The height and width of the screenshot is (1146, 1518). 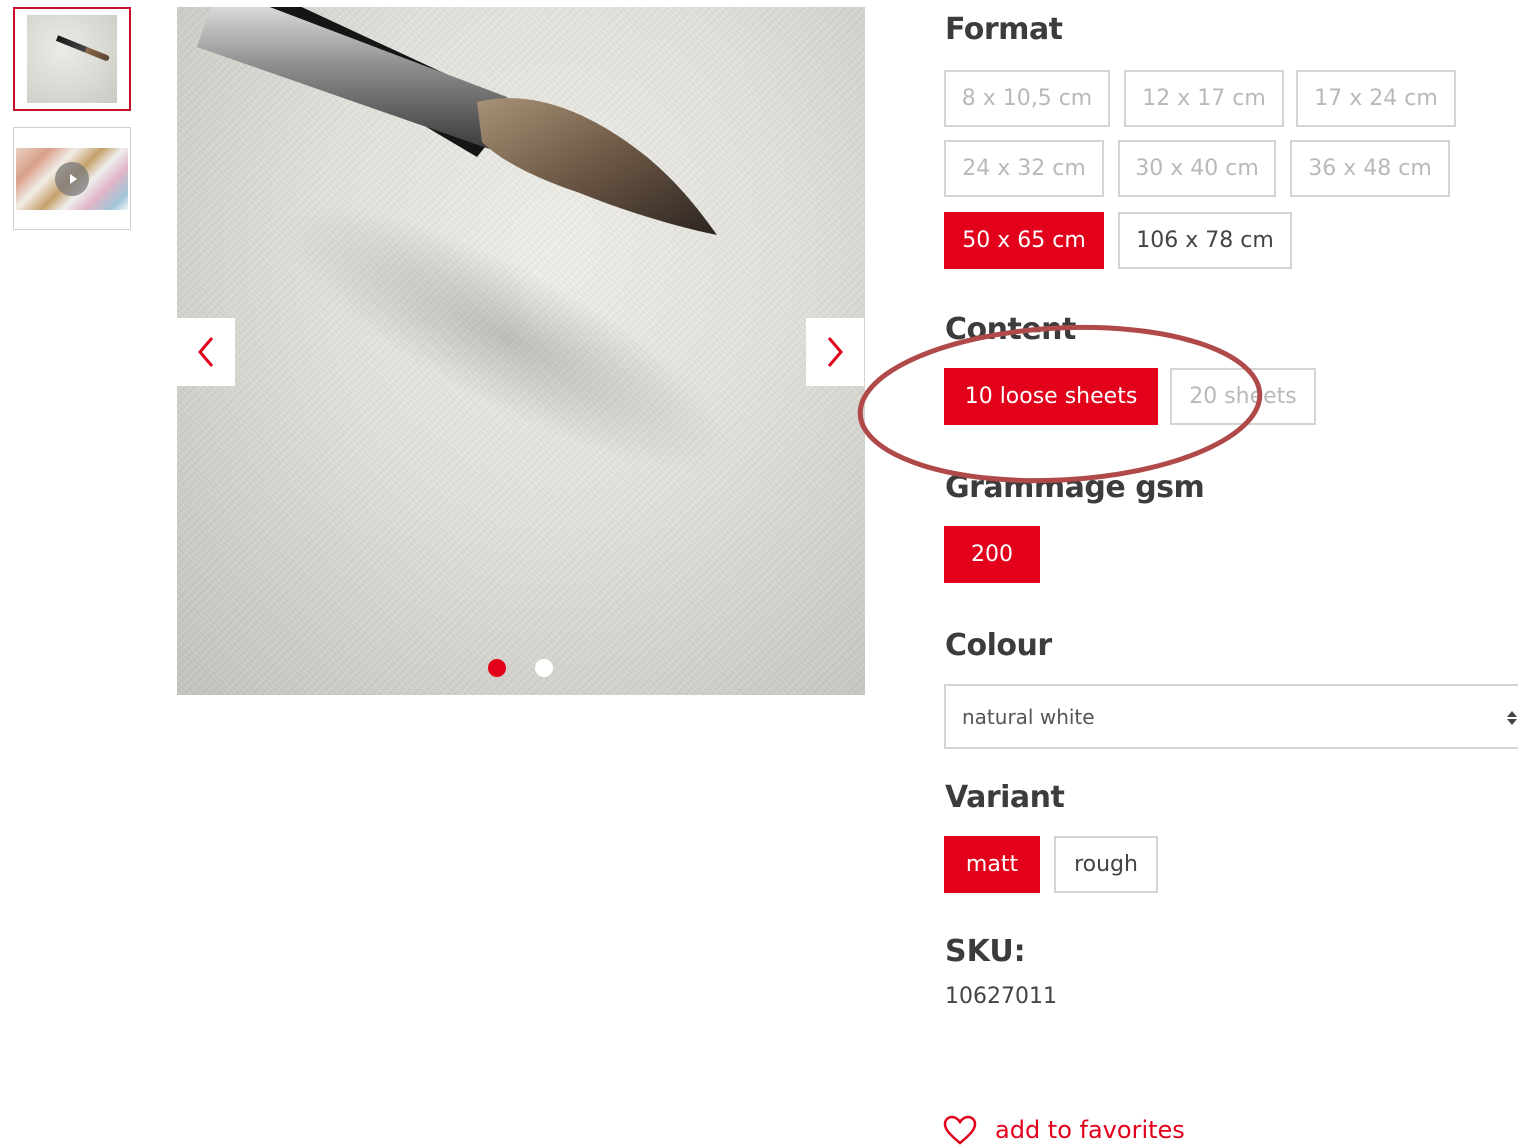 What do you see at coordinates (1028, 716) in the screenshot?
I see `colour-select-value: natural white` at bounding box center [1028, 716].